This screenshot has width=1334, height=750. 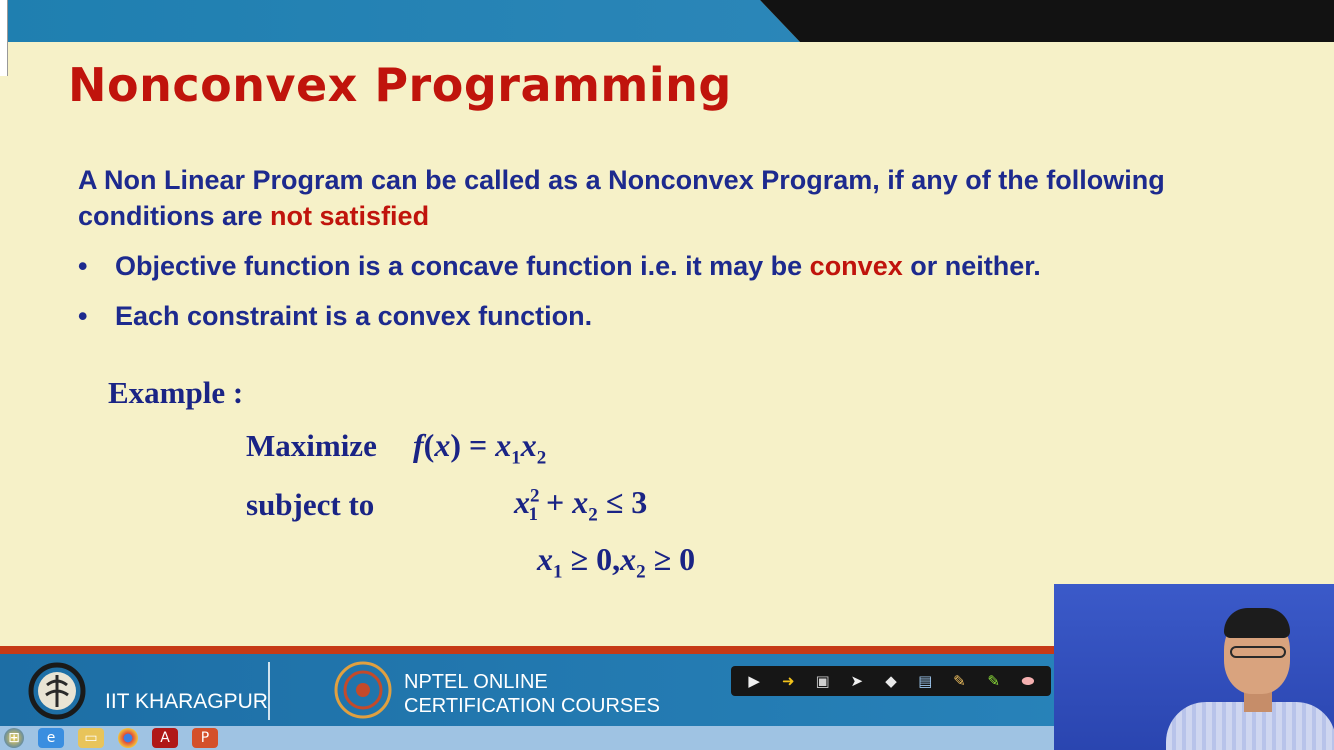 I want to click on eraser-icon: ◆, so click(x=891, y=681).